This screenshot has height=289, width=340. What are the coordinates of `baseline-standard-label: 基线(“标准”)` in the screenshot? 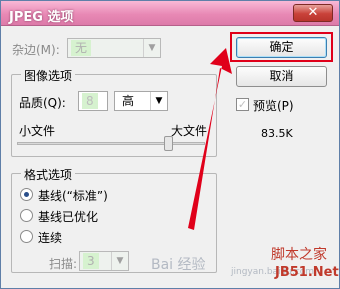 It's located at (73, 196).